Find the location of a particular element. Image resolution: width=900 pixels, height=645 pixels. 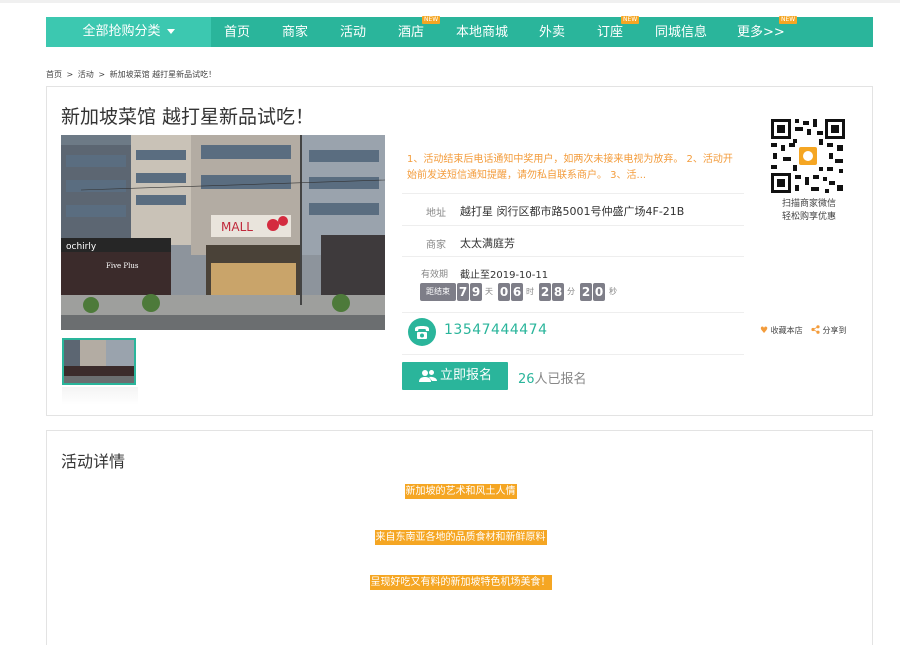

divider is located at coordinates (573, 354).